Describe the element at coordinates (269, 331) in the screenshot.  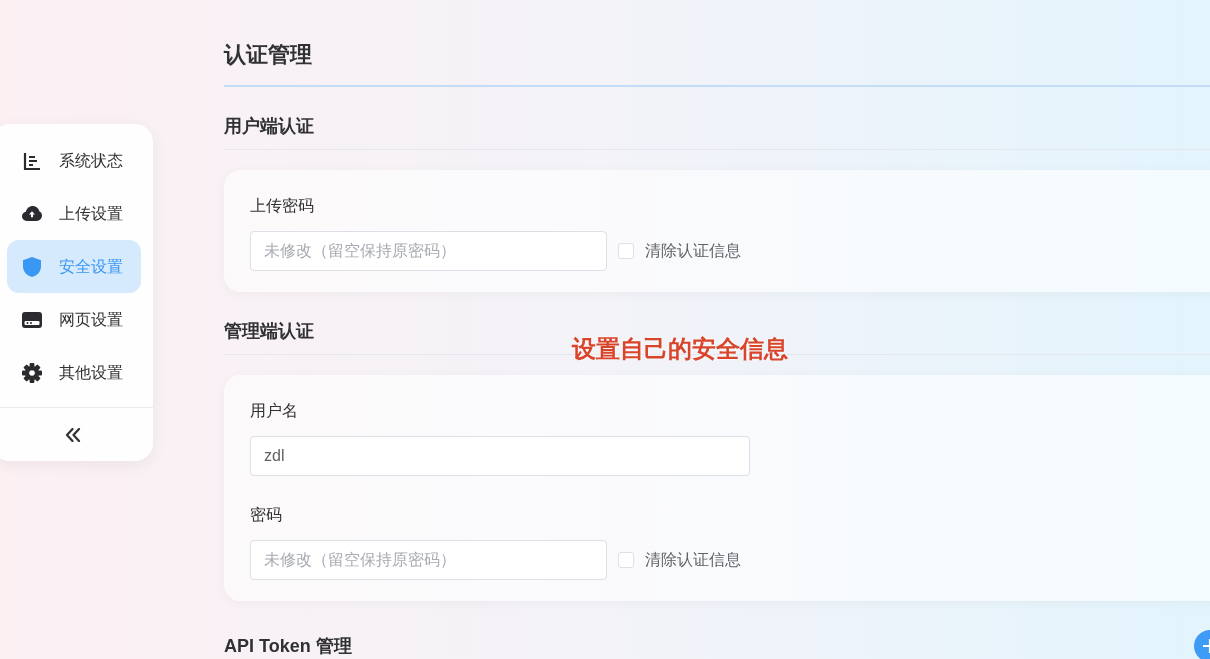
I see `section-title: 管理端认证` at that location.